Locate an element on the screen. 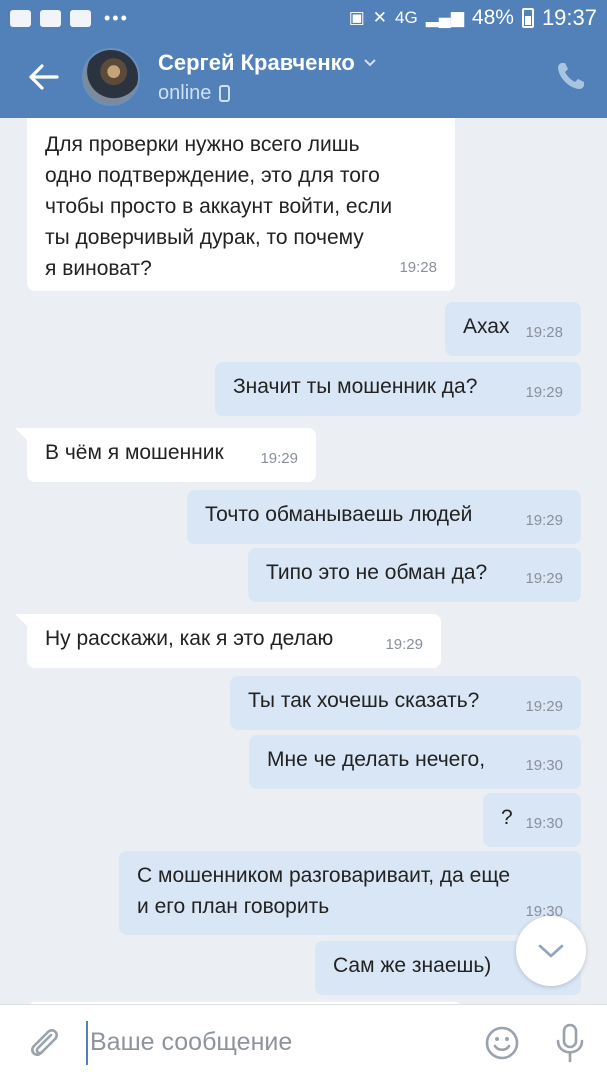 The height and width of the screenshot is (1080, 607). message-incoming: Ну расскажи, как я это делаю 19:29 is located at coordinates (234, 641).